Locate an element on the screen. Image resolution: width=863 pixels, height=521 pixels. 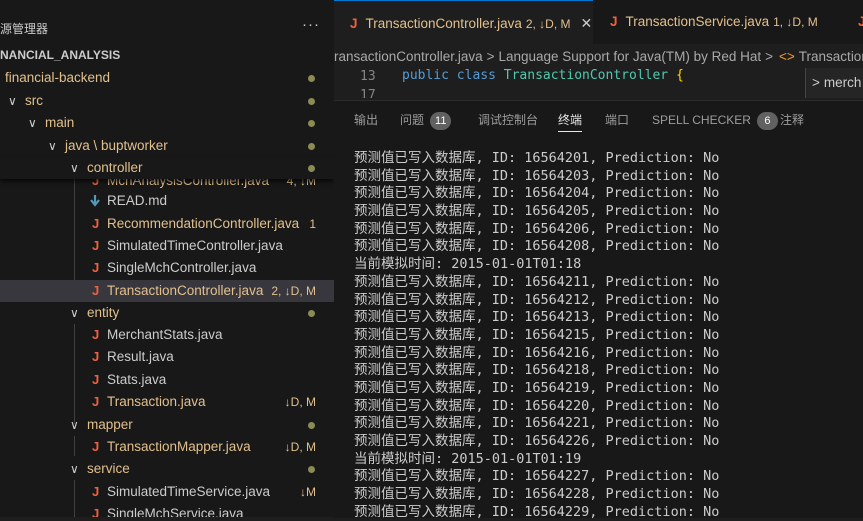
tab-status: 2, ↓D, M is located at coordinates (548, 24).